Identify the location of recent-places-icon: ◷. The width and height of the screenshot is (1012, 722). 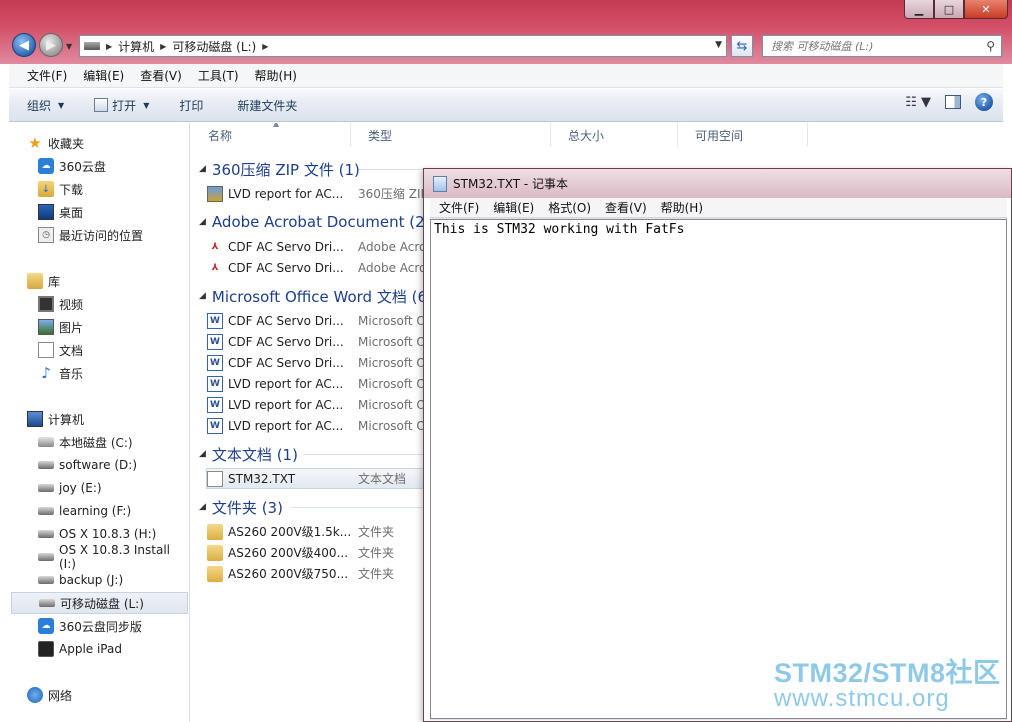
(46, 235).